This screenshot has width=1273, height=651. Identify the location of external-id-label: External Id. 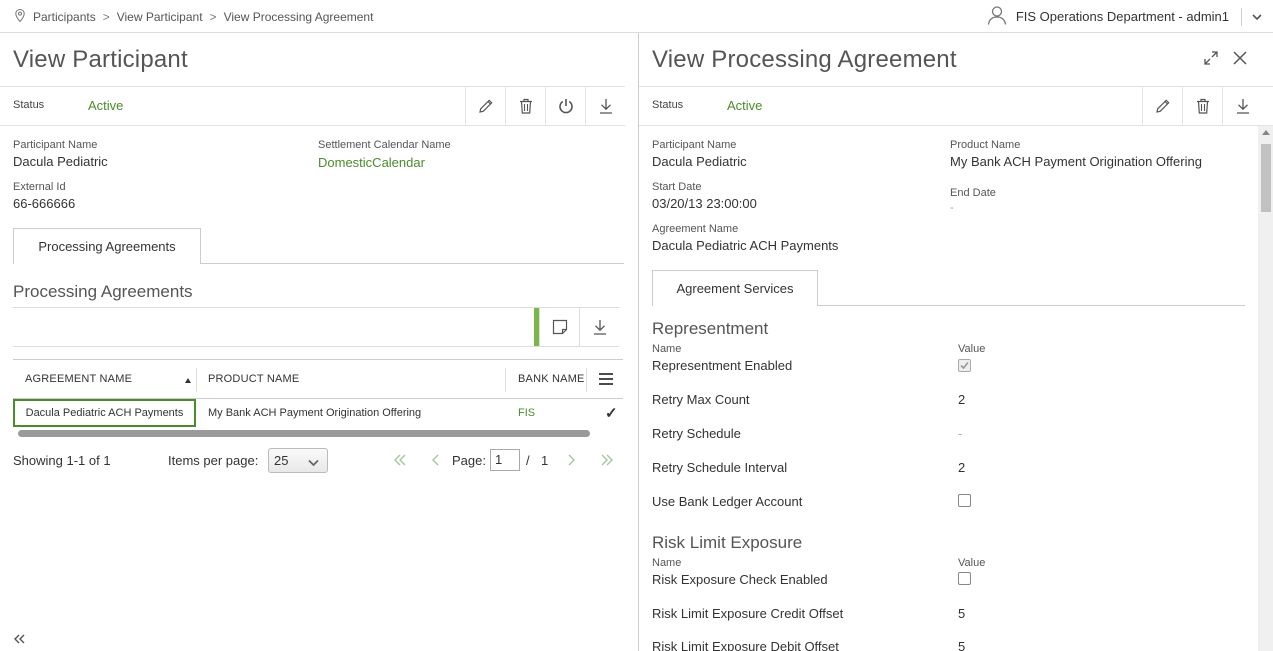
(39, 187).